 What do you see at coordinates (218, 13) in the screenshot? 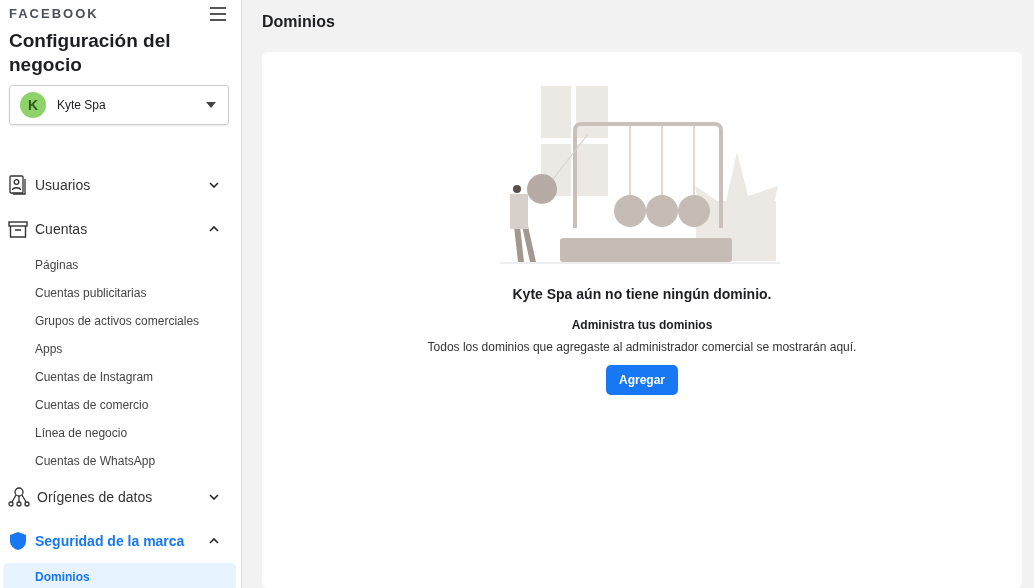
I see `menu-icon` at bounding box center [218, 13].